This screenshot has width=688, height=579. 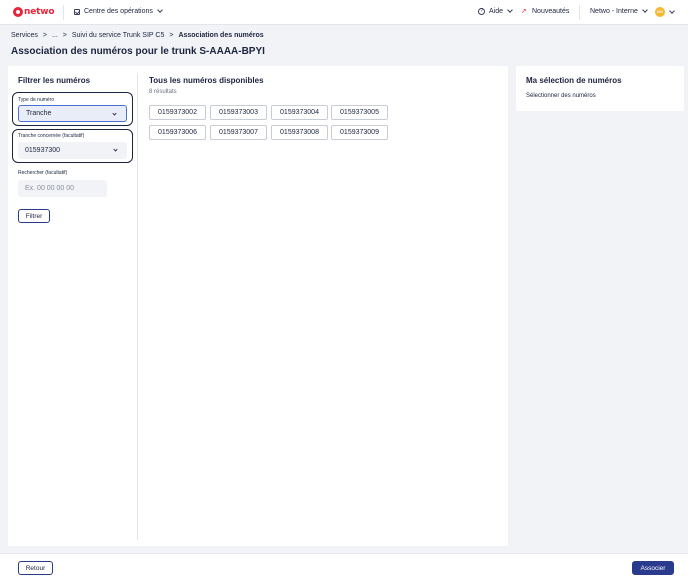 I want to click on netwo-logo: netwo, so click(x=34, y=12).